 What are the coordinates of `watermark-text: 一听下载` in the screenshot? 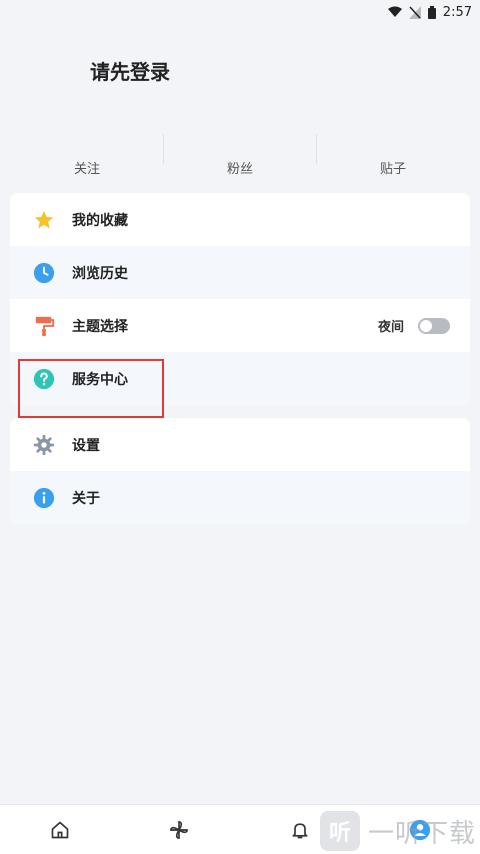 It's located at (422, 833).